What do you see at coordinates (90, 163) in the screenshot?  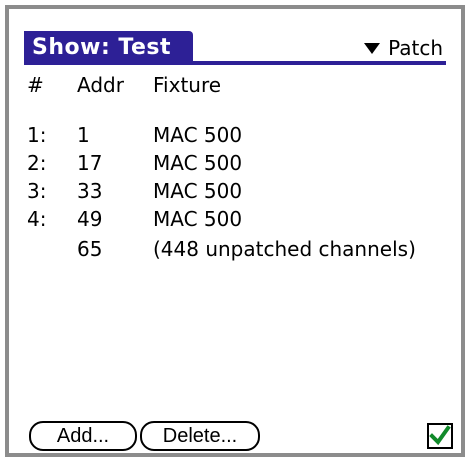 I see `row-addr: 17` at bounding box center [90, 163].